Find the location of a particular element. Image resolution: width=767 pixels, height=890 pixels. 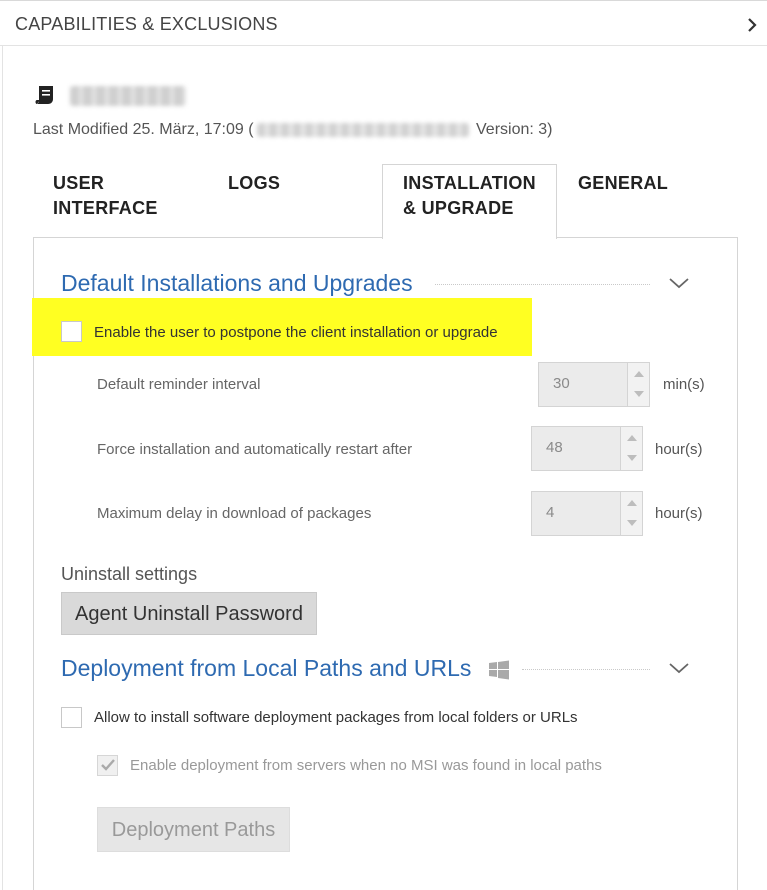

tab-general-label: GENERAL is located at coordinates (623, 183).